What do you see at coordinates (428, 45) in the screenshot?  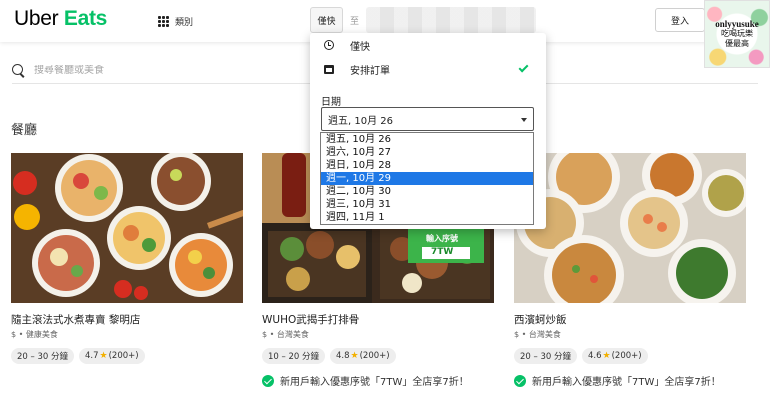 I see `option-deliver-now: 僅快` at bounding box center [428, 45].